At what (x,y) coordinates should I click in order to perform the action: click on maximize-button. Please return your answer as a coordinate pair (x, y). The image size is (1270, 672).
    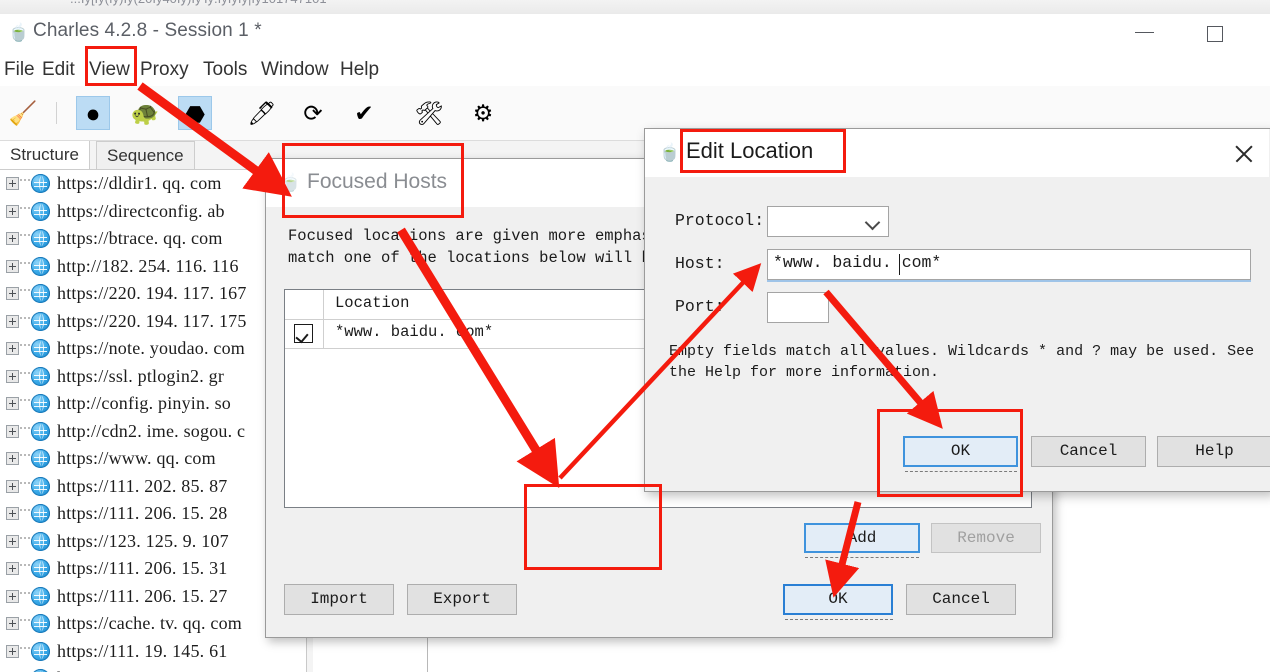
    Looking at the image, I should click on (1215, 33).